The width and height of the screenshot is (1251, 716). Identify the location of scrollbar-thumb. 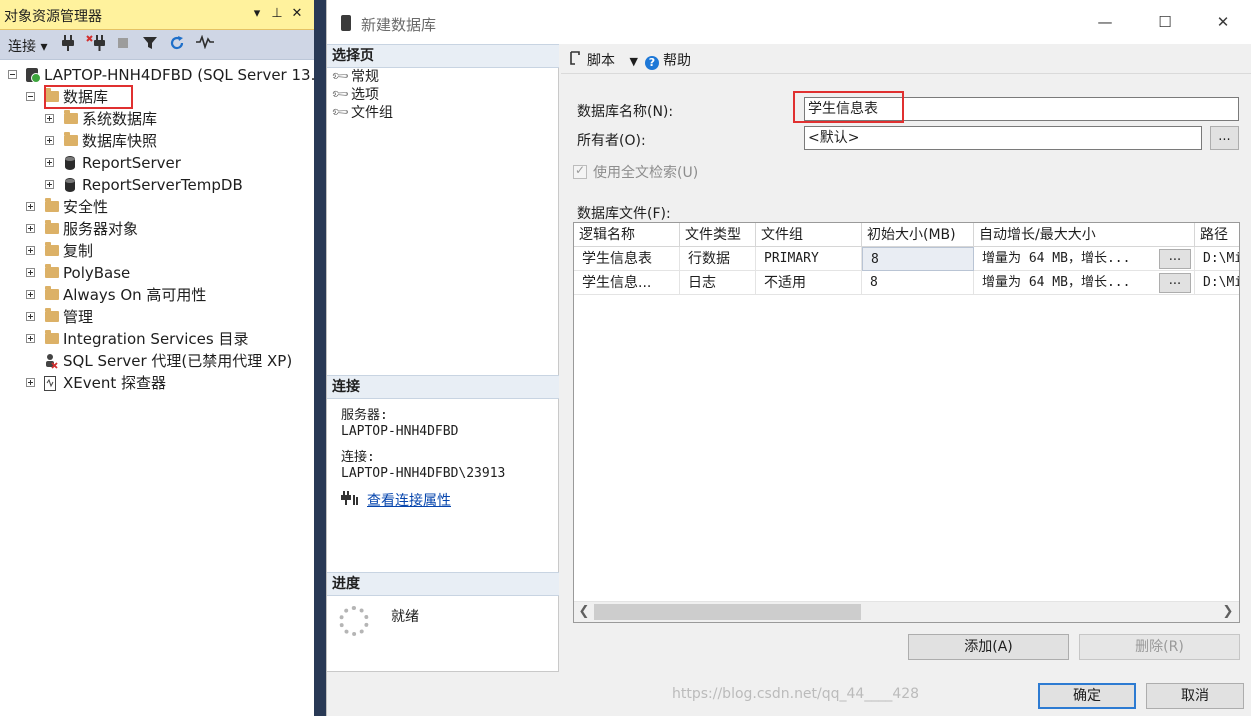
(727, 612).